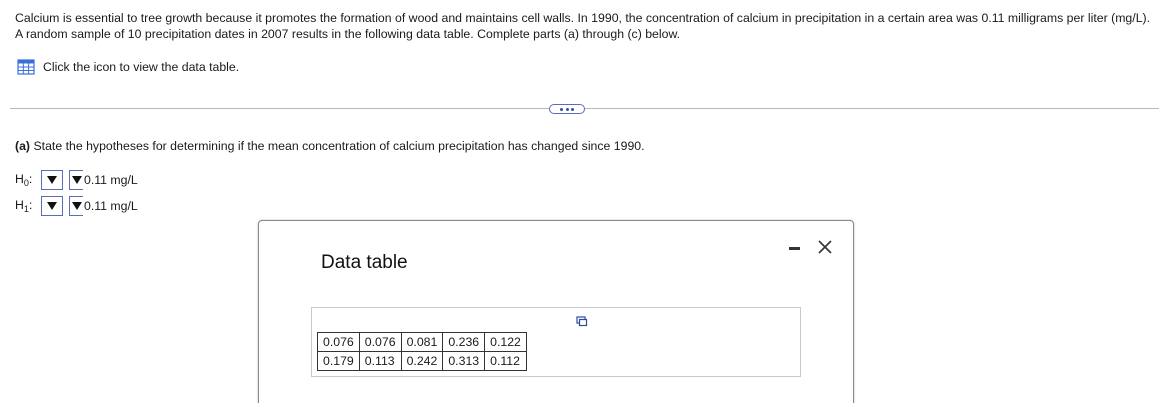 Image resolution: width=1167 pixels, height=403 pixels. I want to click on table-row: 0.076 0.076 0.081 0.236 0.122, so click(422, 342).